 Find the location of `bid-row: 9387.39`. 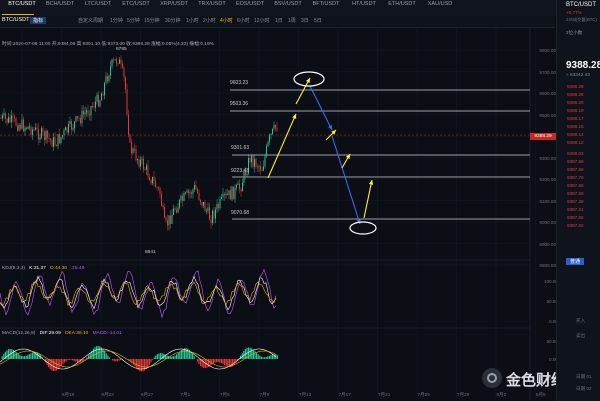

bid-row: 9387.39 is located at coordinates (575, 201).